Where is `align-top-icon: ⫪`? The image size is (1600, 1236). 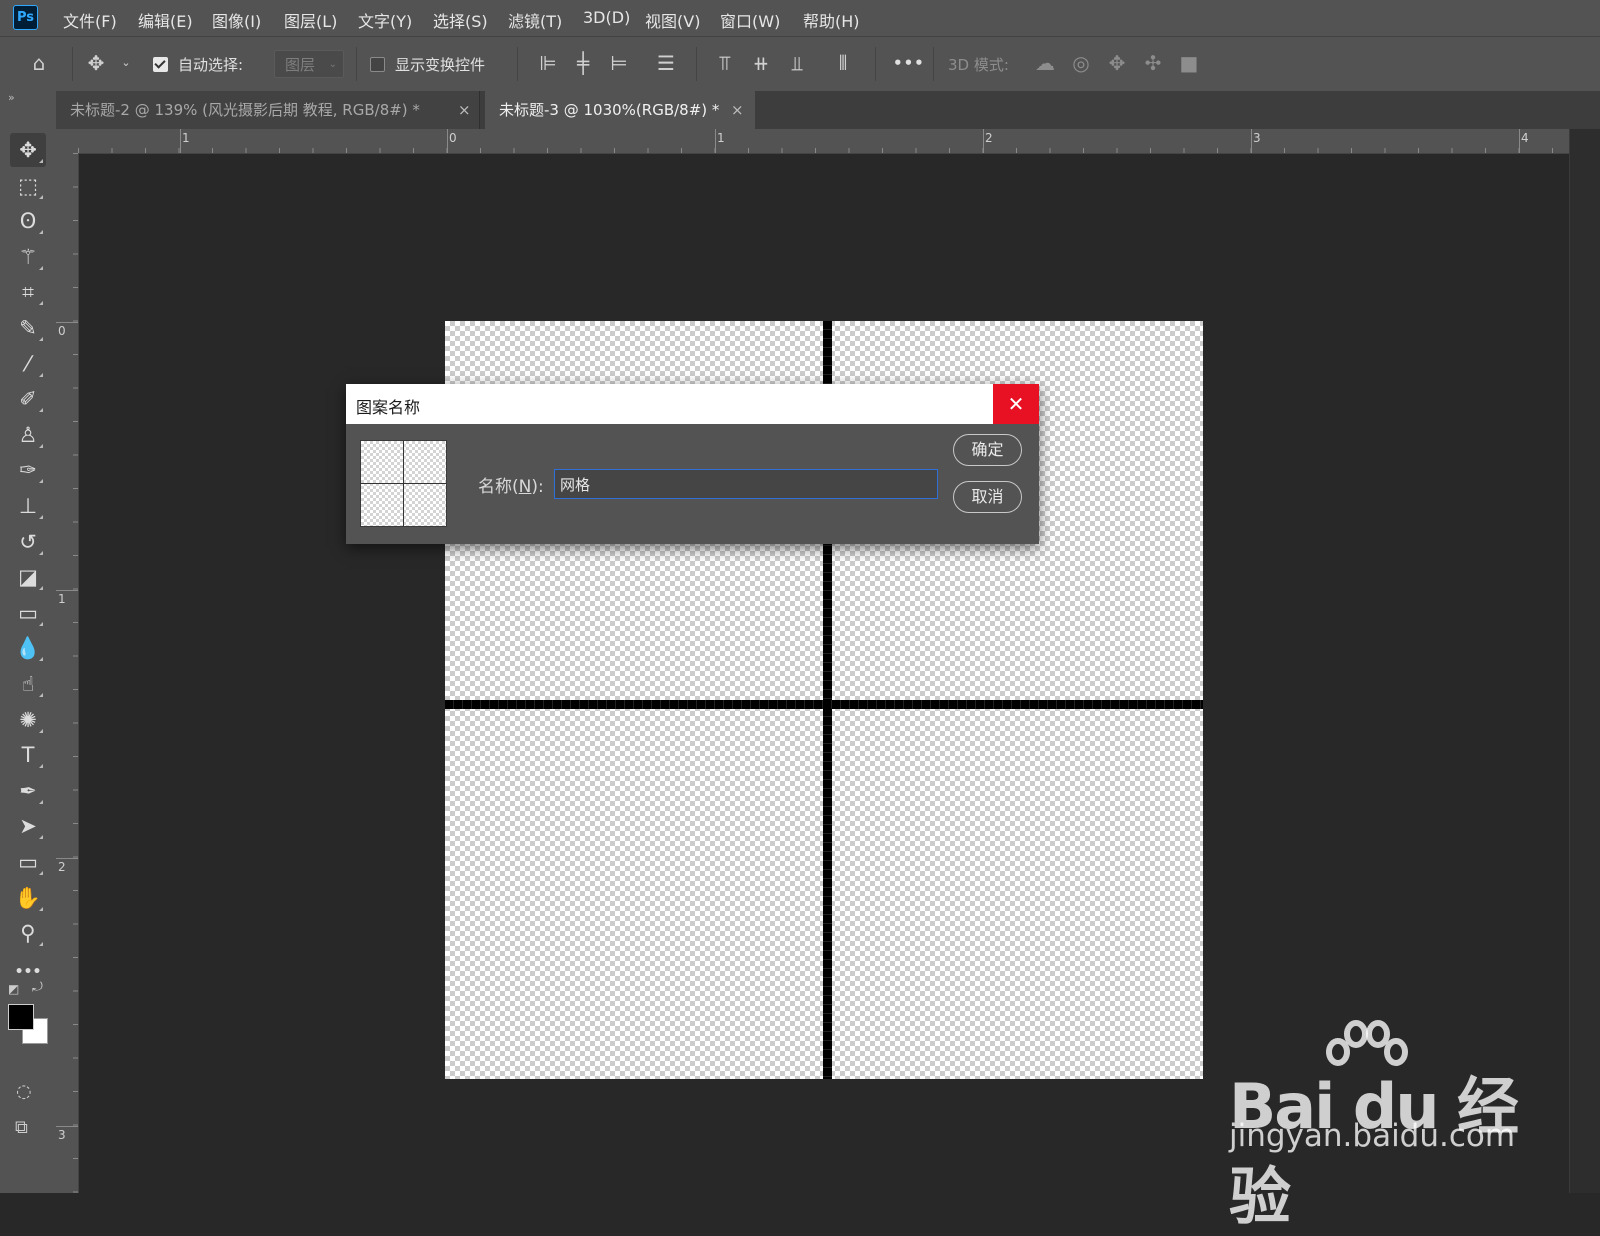
align-top-icon: ⫪ is located at coordinates (725, 63).